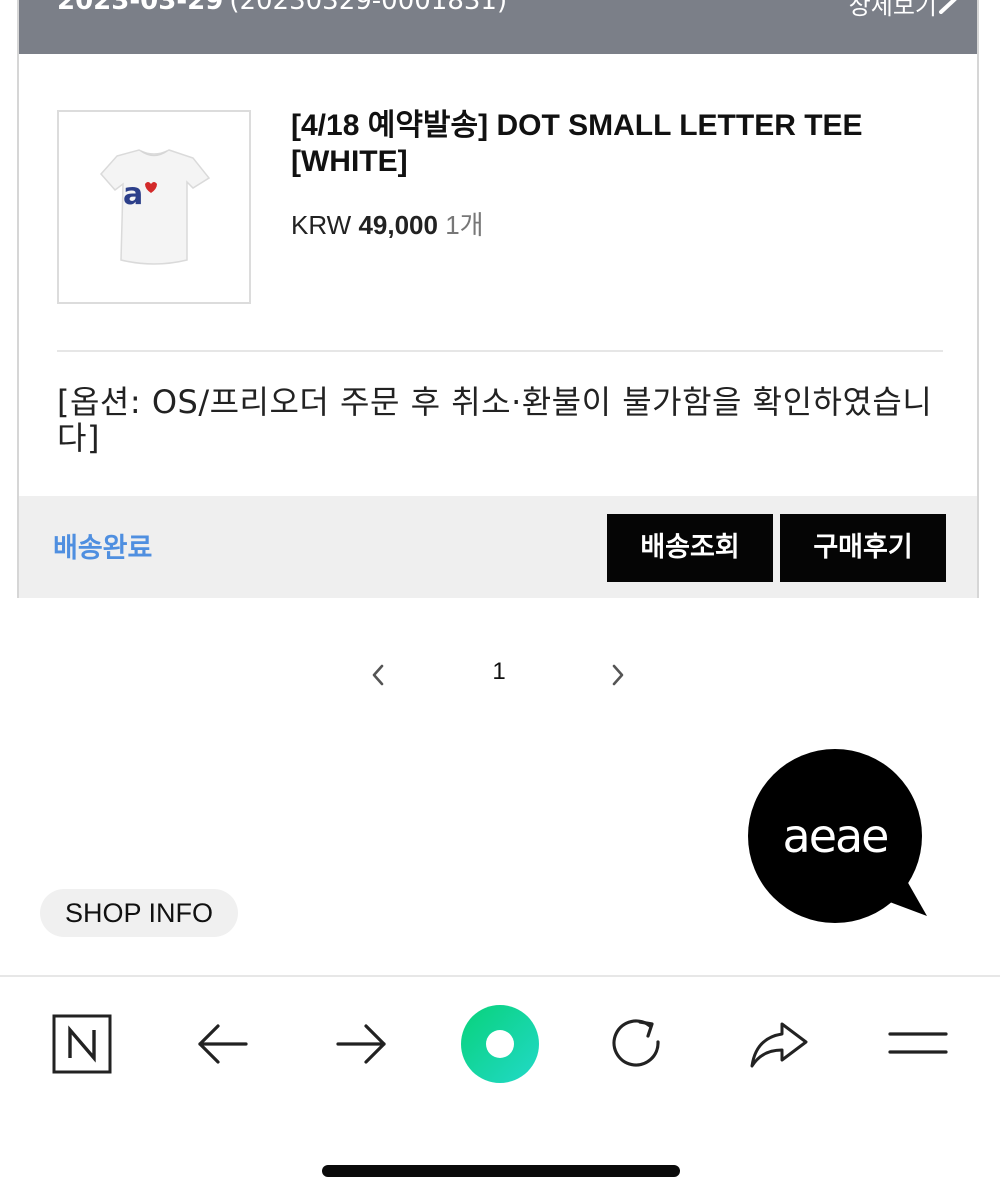  I want to click on naver-n-icon, so click(82, 1044).